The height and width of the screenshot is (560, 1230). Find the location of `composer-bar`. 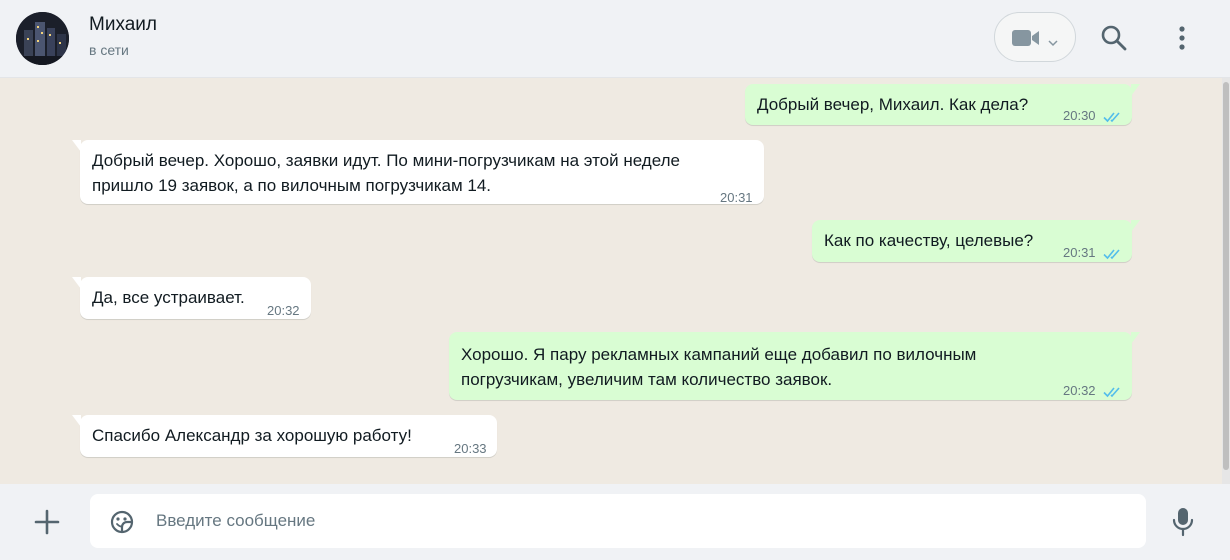

composer-bar is located at coordinates (615, 522).